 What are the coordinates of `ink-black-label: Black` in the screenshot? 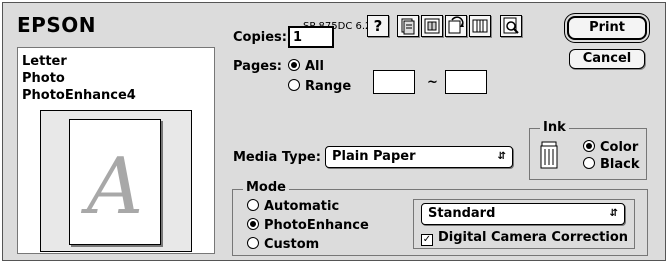 It's located at (620, 164).